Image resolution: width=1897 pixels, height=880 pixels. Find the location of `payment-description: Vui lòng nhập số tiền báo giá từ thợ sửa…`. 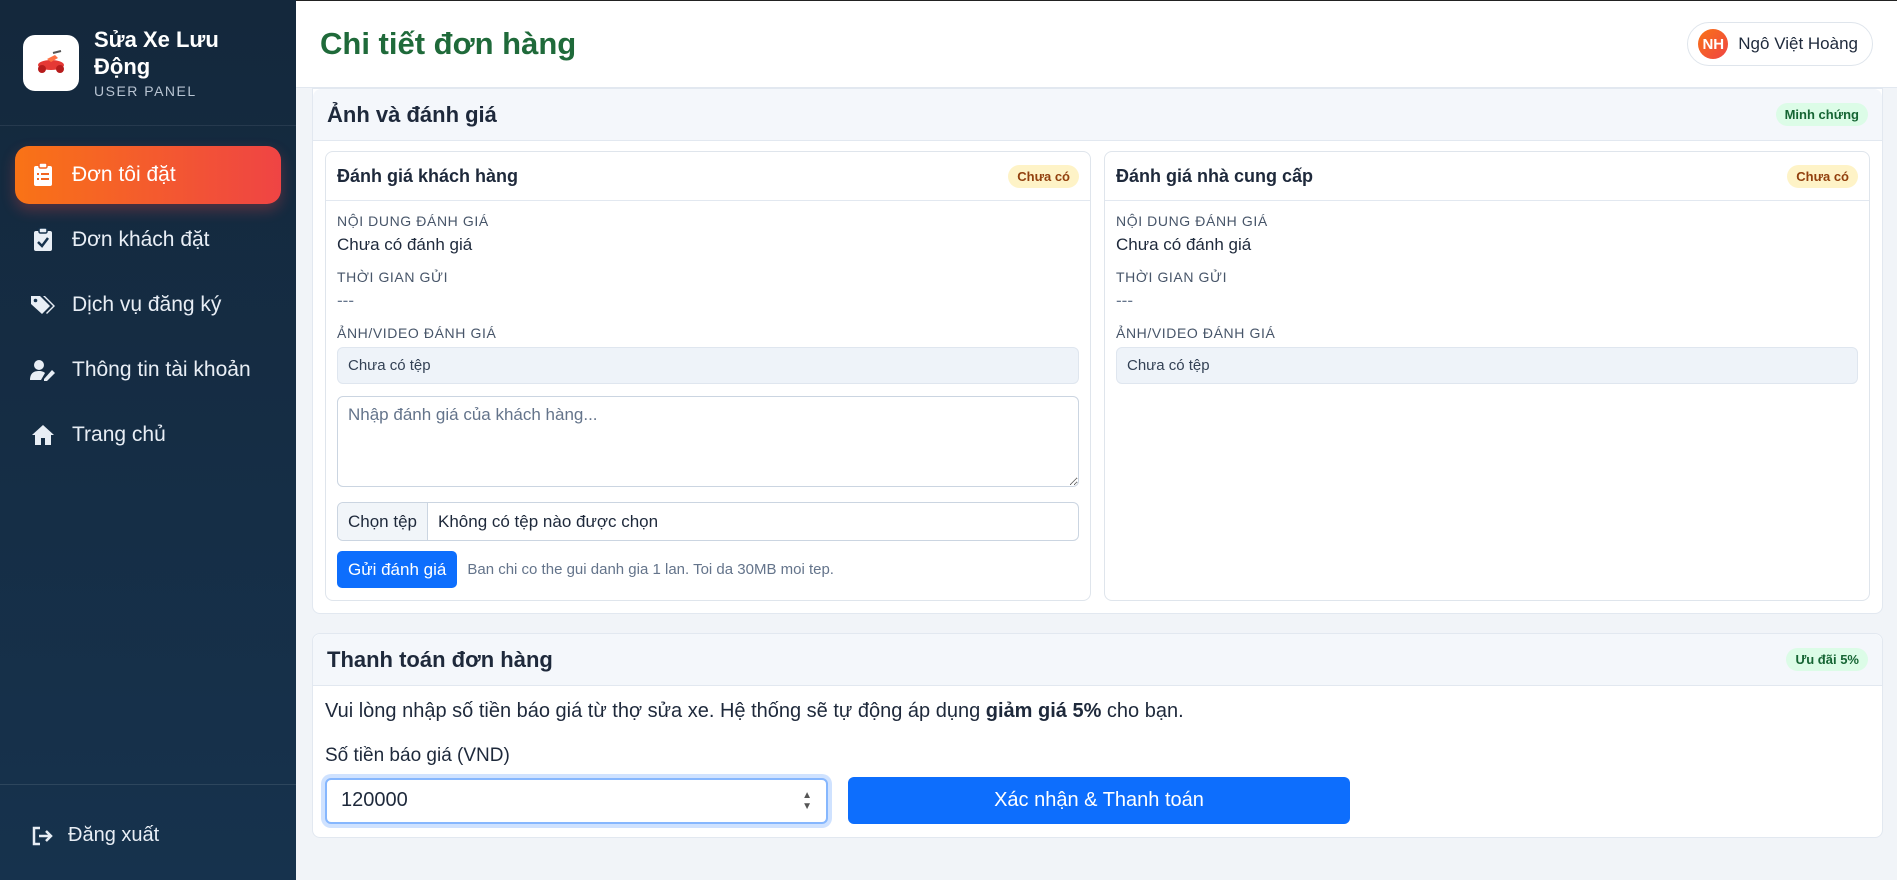

payment-description: Vui lòng nhập số tiền báo giá từ thợ sửa… is located at coordinates (1097, 711).